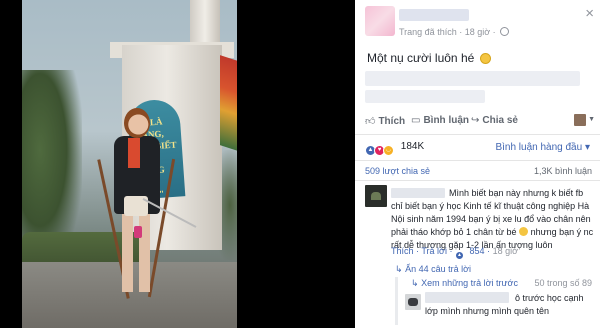 This screenshot has width=600, height=328. Describe the element at coordinates (392, 121) in the screenshot. I see `like-label: Thích` at that location.